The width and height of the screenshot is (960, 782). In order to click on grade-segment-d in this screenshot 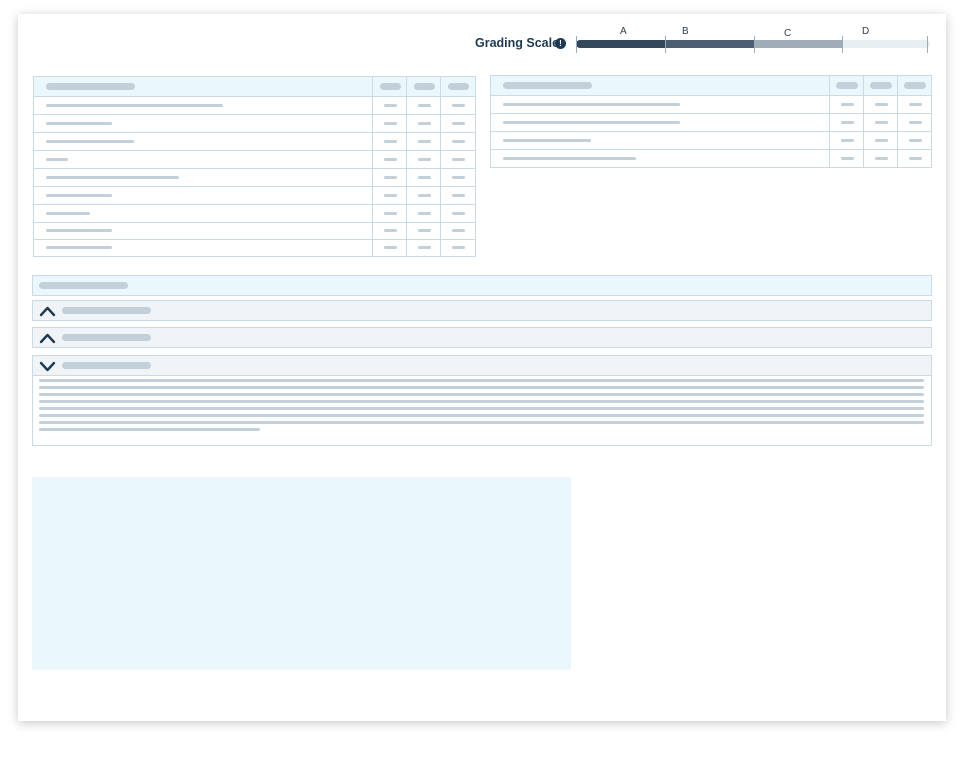, I will do `click(886, 44)`.